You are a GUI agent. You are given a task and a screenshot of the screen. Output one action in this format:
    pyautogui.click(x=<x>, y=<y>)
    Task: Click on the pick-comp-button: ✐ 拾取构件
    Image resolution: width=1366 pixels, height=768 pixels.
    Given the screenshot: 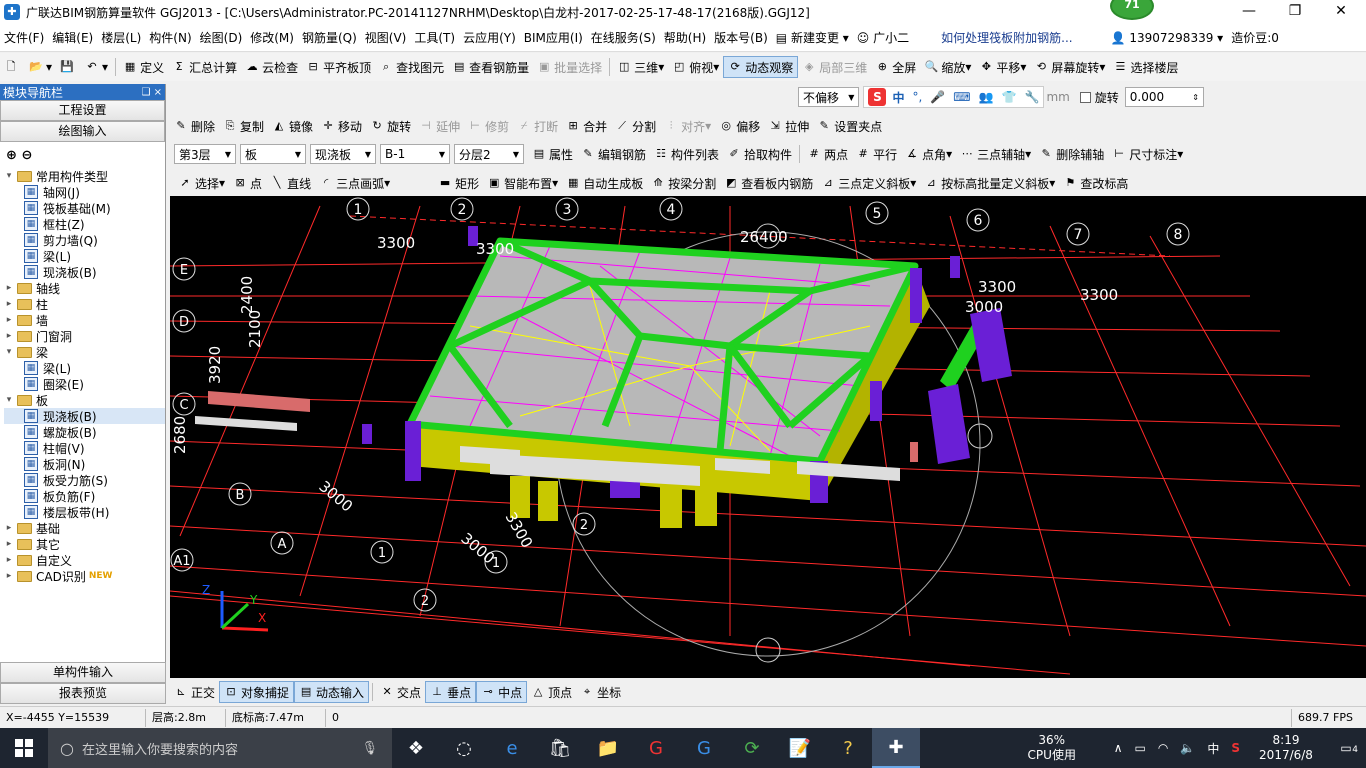 What is the action you would take?
    pyautogui.click(x=759, y=154)
    